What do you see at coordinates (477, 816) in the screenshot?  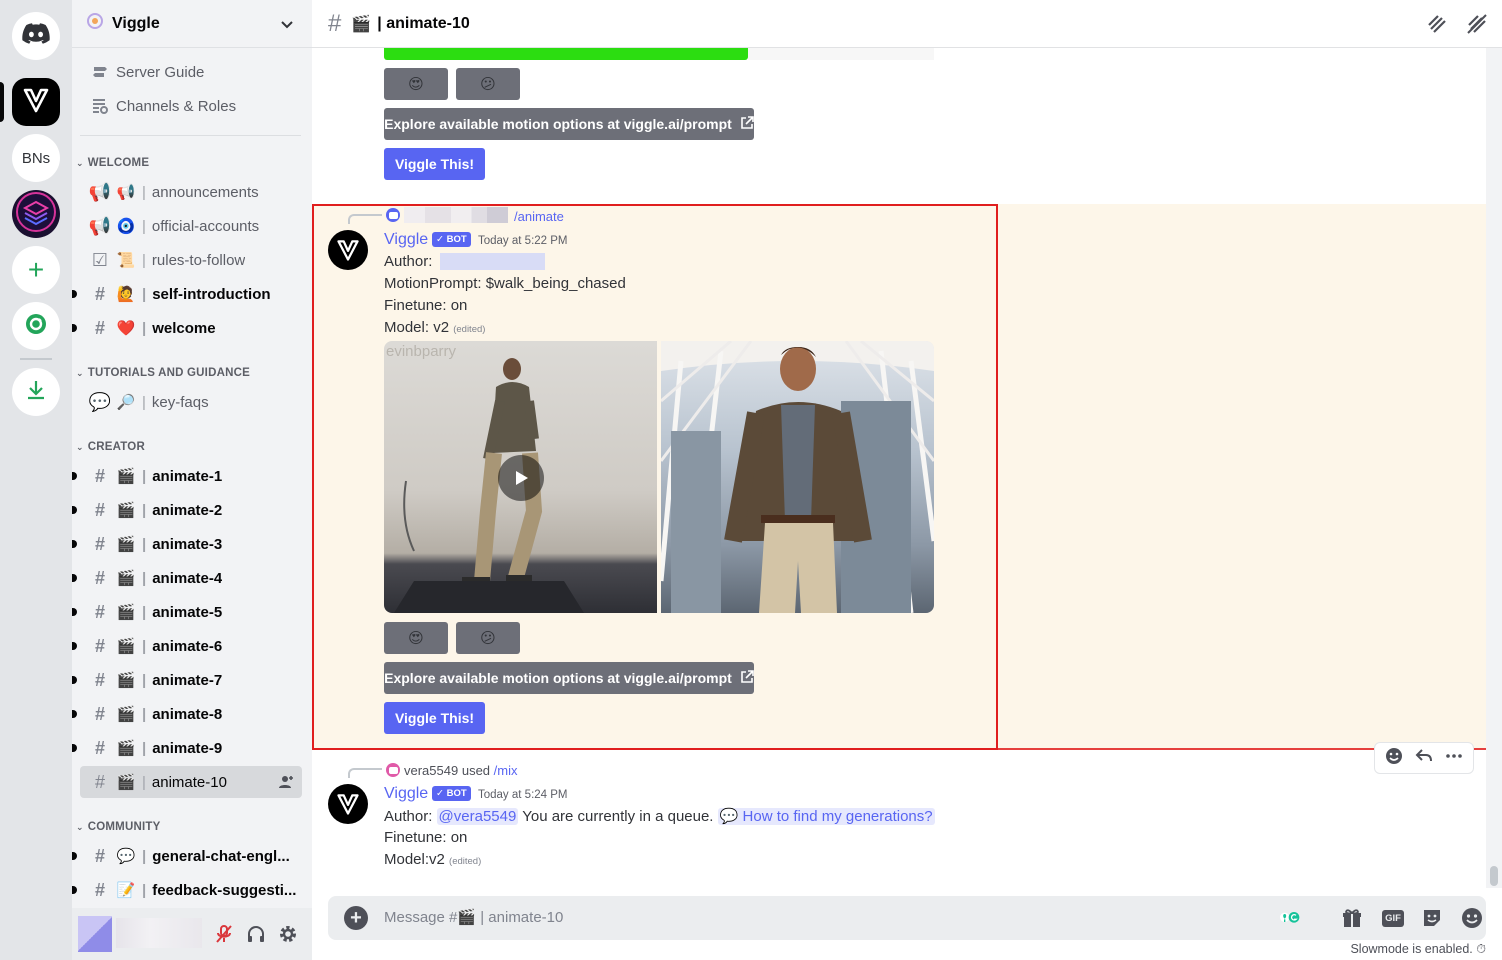 I see `user-mention: @vera5549` at bounding box center [477, 816].